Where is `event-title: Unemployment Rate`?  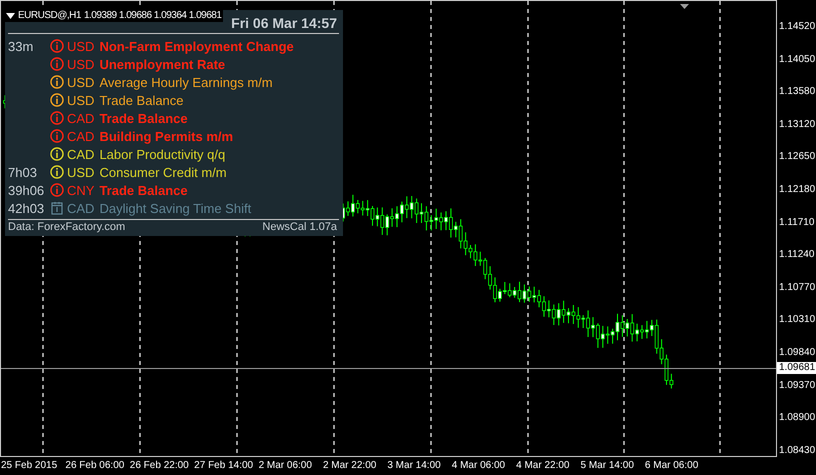
event-title: Unemployment Rate is located at coordinates (162, 64).